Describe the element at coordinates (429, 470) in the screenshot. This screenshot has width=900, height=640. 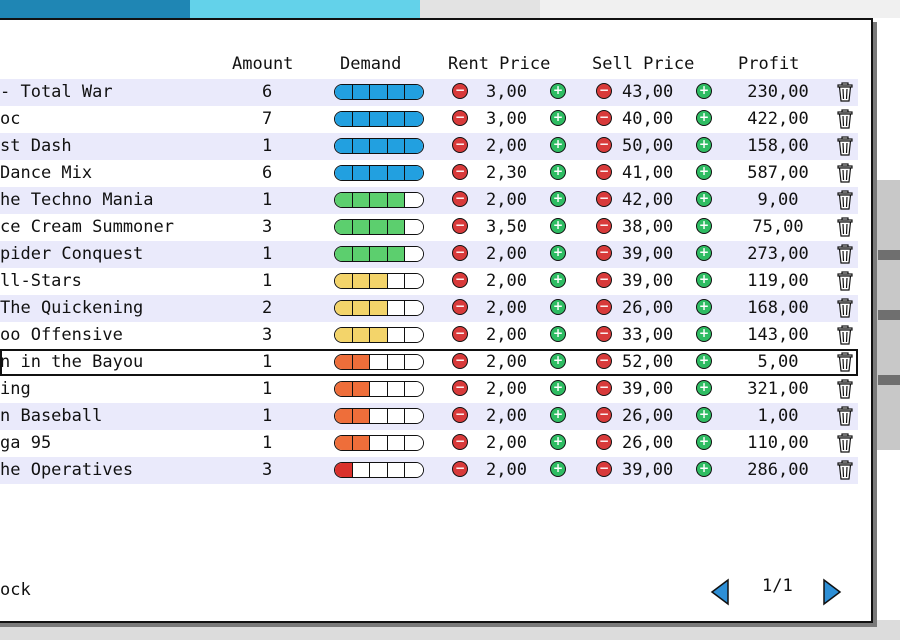
I see `table-row: he Operatives 3−2,00 + −39,00 +286,00` at that location.